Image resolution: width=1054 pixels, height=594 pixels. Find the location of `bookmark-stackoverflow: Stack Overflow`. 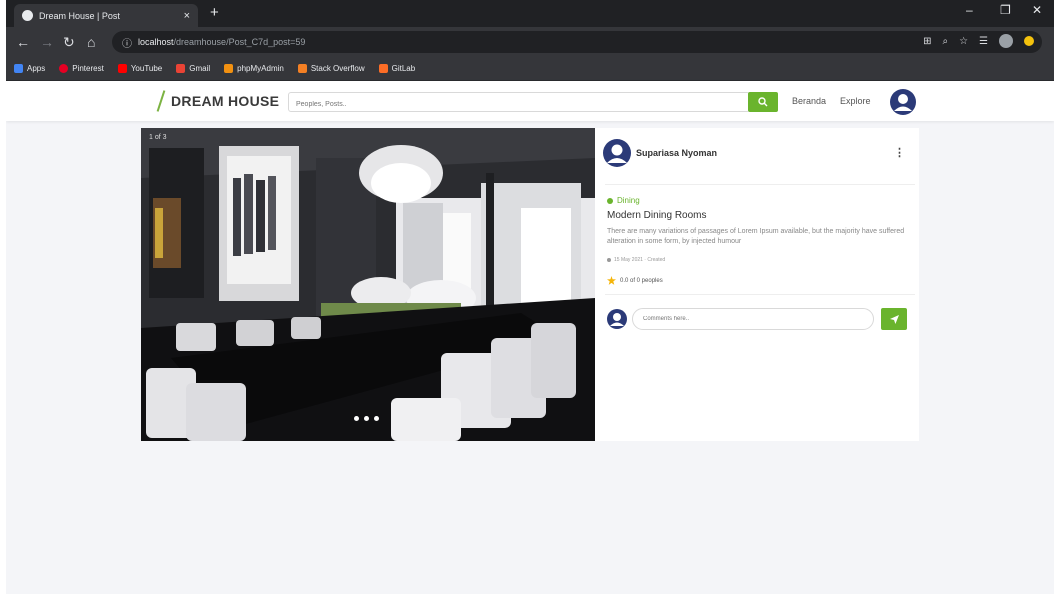

bookmark-stackoverflow: Stack Overflow is located at coordinates (331, 68).